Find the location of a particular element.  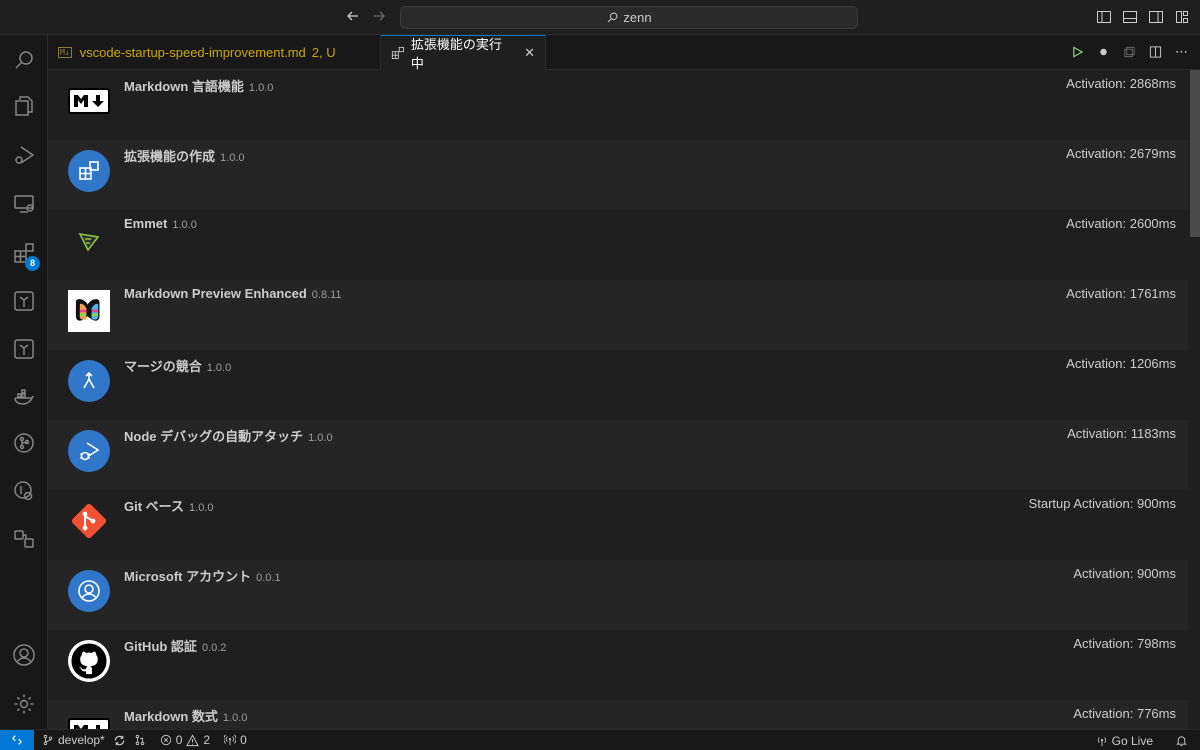

run-icon is located at coordinates (1077, 52).